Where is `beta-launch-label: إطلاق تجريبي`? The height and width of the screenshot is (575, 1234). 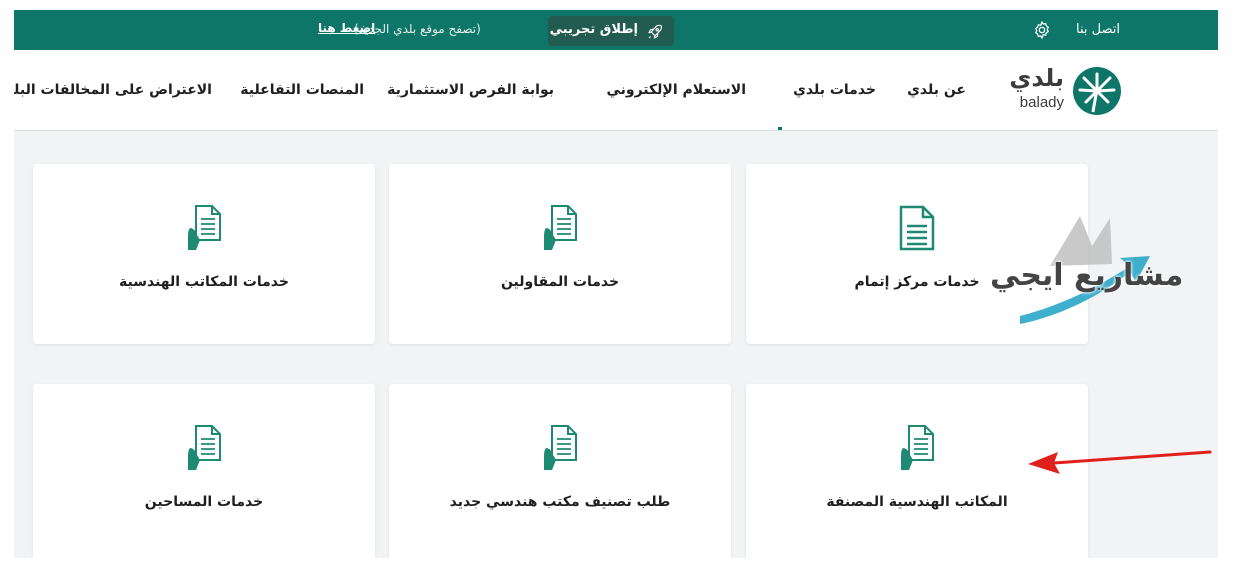
beta-launch-label: إطلاق تجريبي is located at coordinates (593, 29).